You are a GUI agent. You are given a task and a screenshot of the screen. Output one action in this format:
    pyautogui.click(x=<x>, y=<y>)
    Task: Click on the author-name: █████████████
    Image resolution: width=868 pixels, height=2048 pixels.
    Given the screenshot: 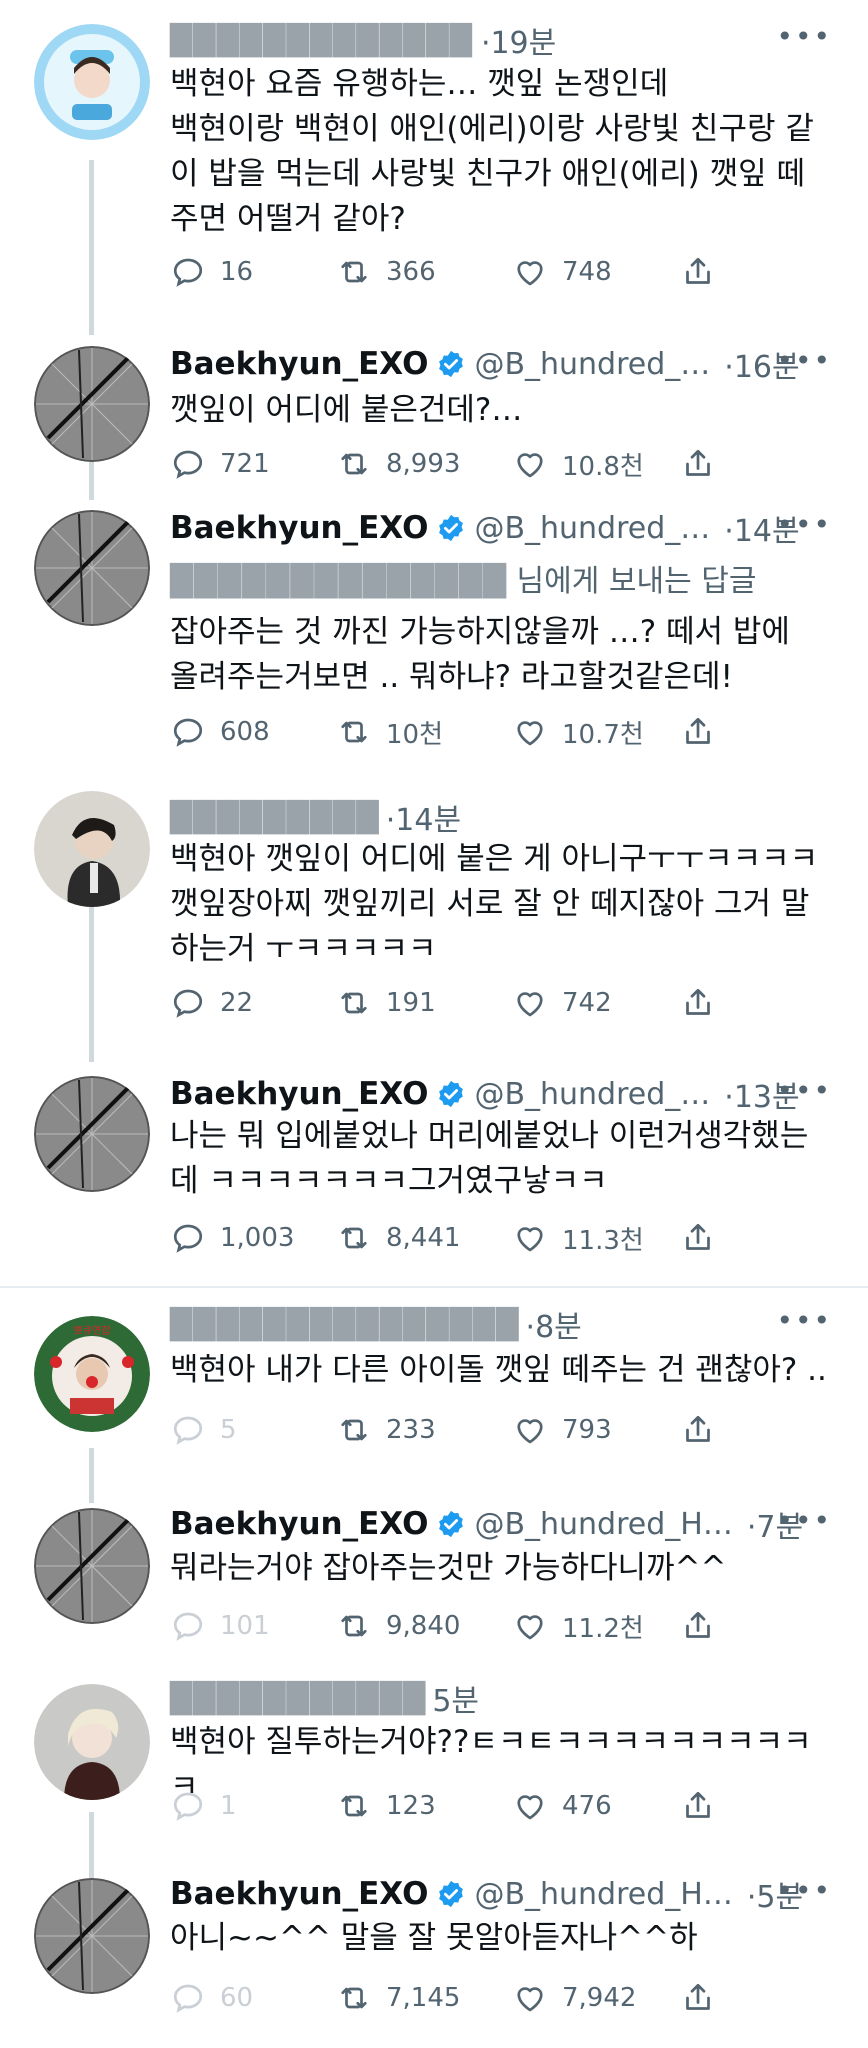 What is the action you would take?
    pyautogui.click(x=321, y=40)
    